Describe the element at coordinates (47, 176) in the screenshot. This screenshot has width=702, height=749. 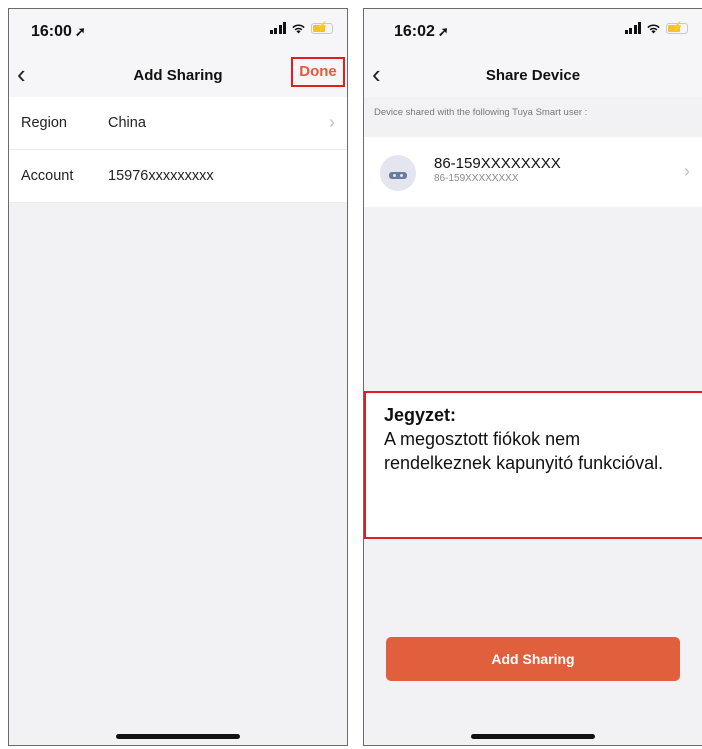
I see `account-label: Account` at that location.